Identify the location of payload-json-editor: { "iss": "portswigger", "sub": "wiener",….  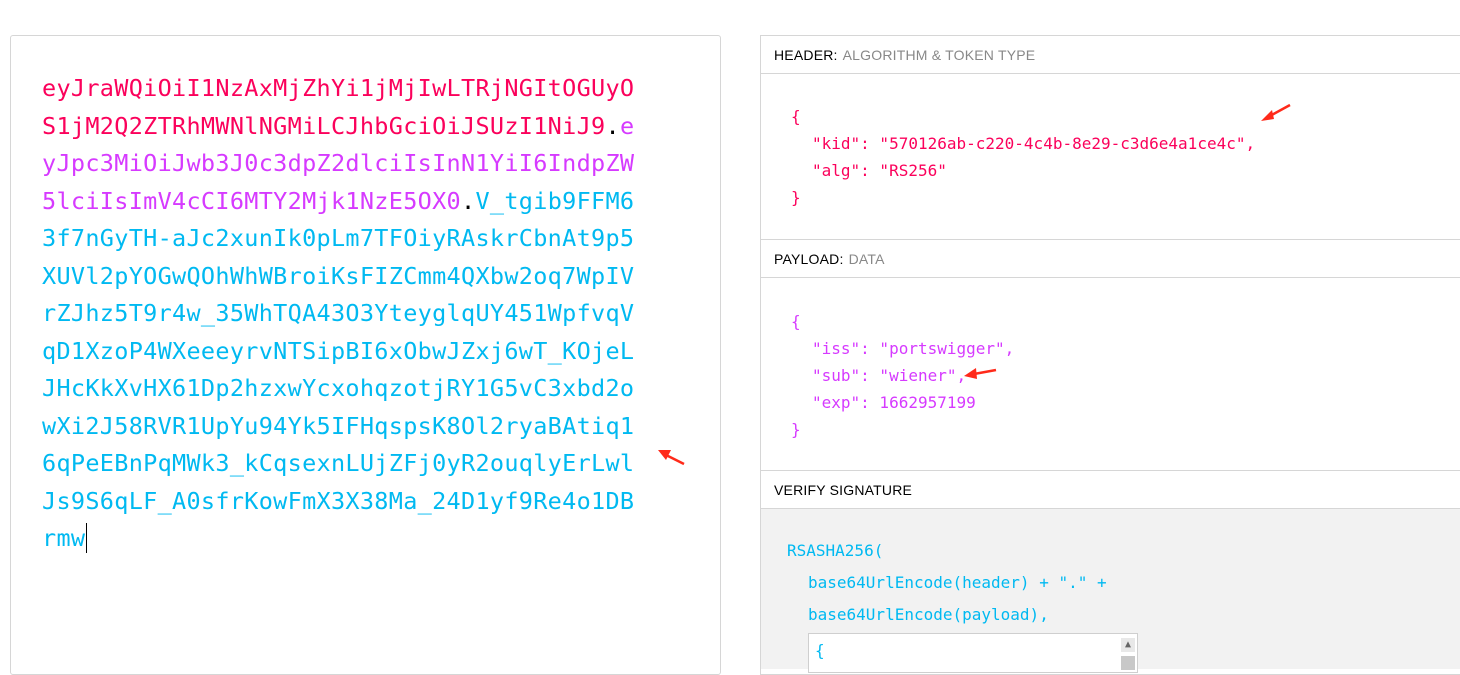
(1110, 374).